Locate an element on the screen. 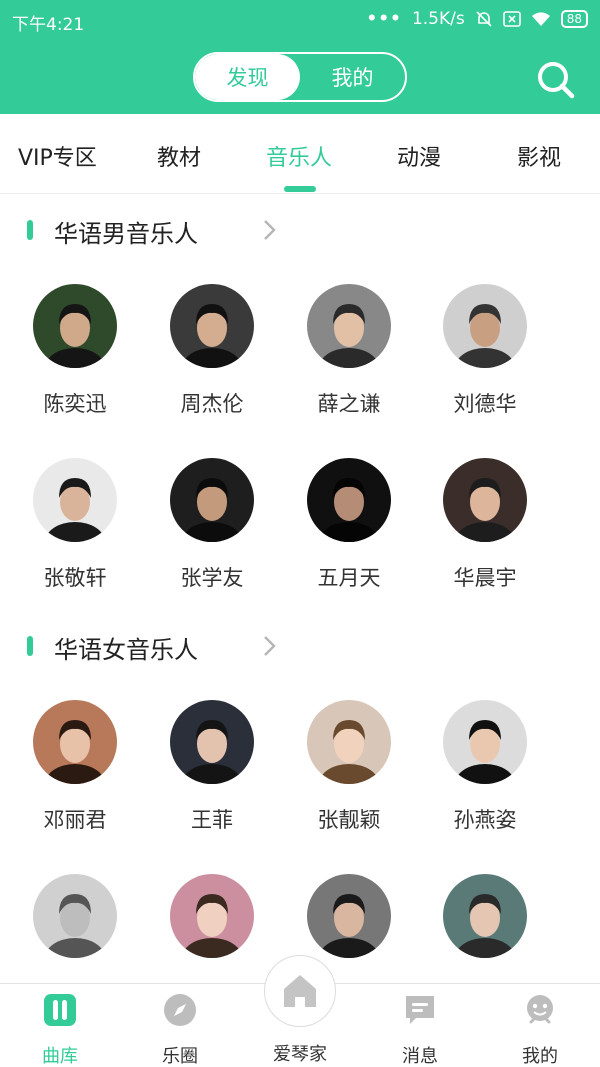  nav-home is located at coordinates (300, 991).